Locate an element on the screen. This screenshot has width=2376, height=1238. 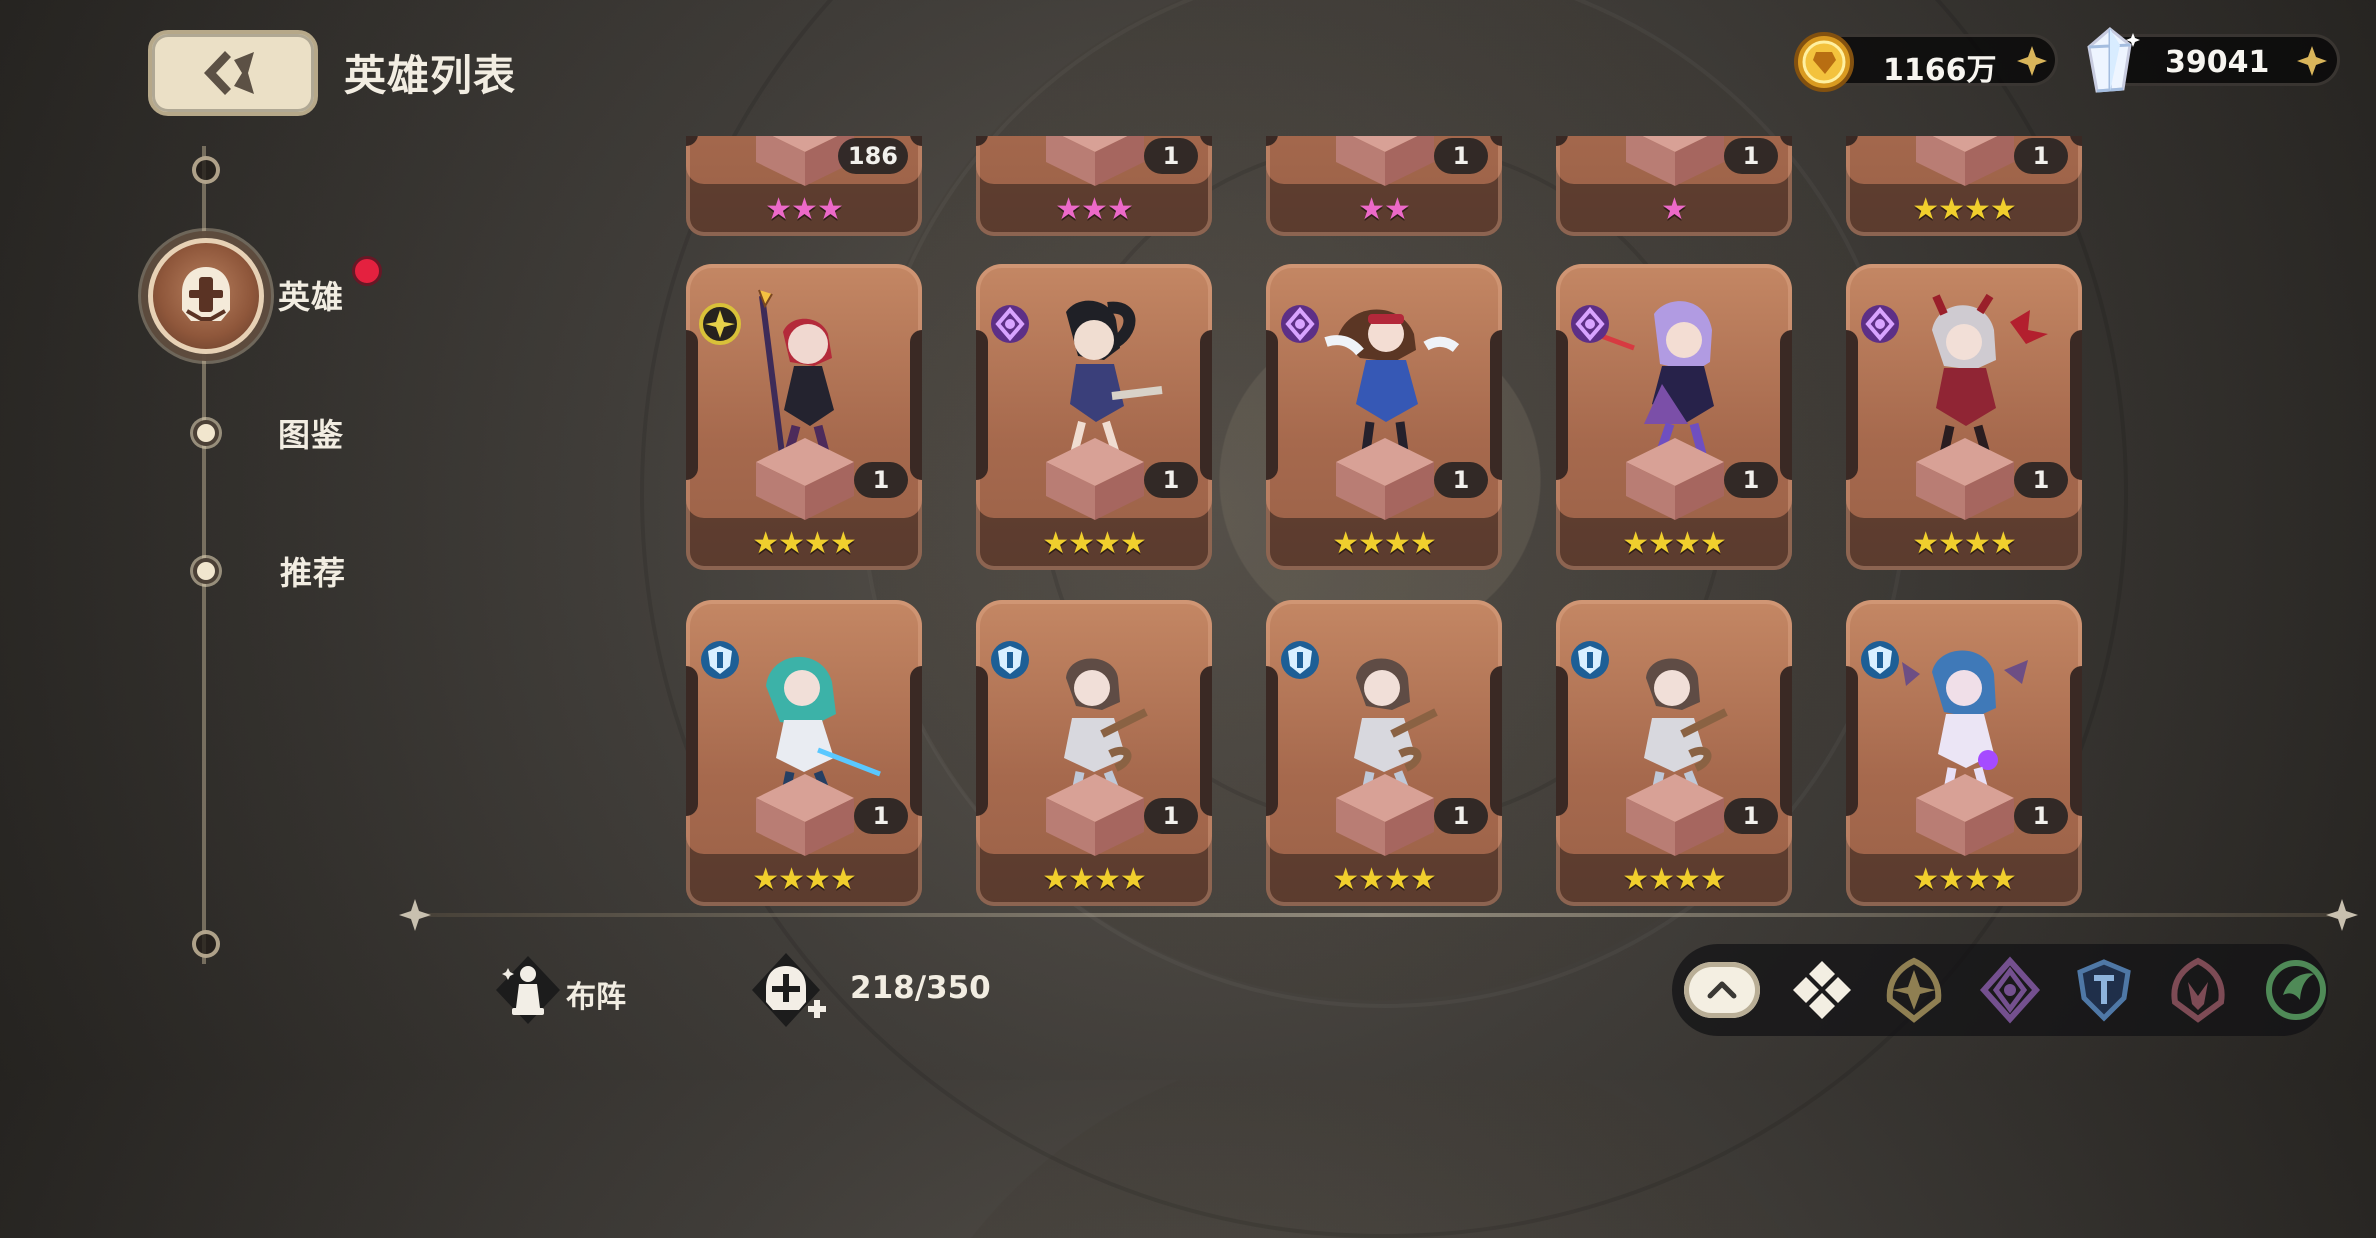
hero-card-partial: 1 ★★ is located at coordinates (1384, 186).